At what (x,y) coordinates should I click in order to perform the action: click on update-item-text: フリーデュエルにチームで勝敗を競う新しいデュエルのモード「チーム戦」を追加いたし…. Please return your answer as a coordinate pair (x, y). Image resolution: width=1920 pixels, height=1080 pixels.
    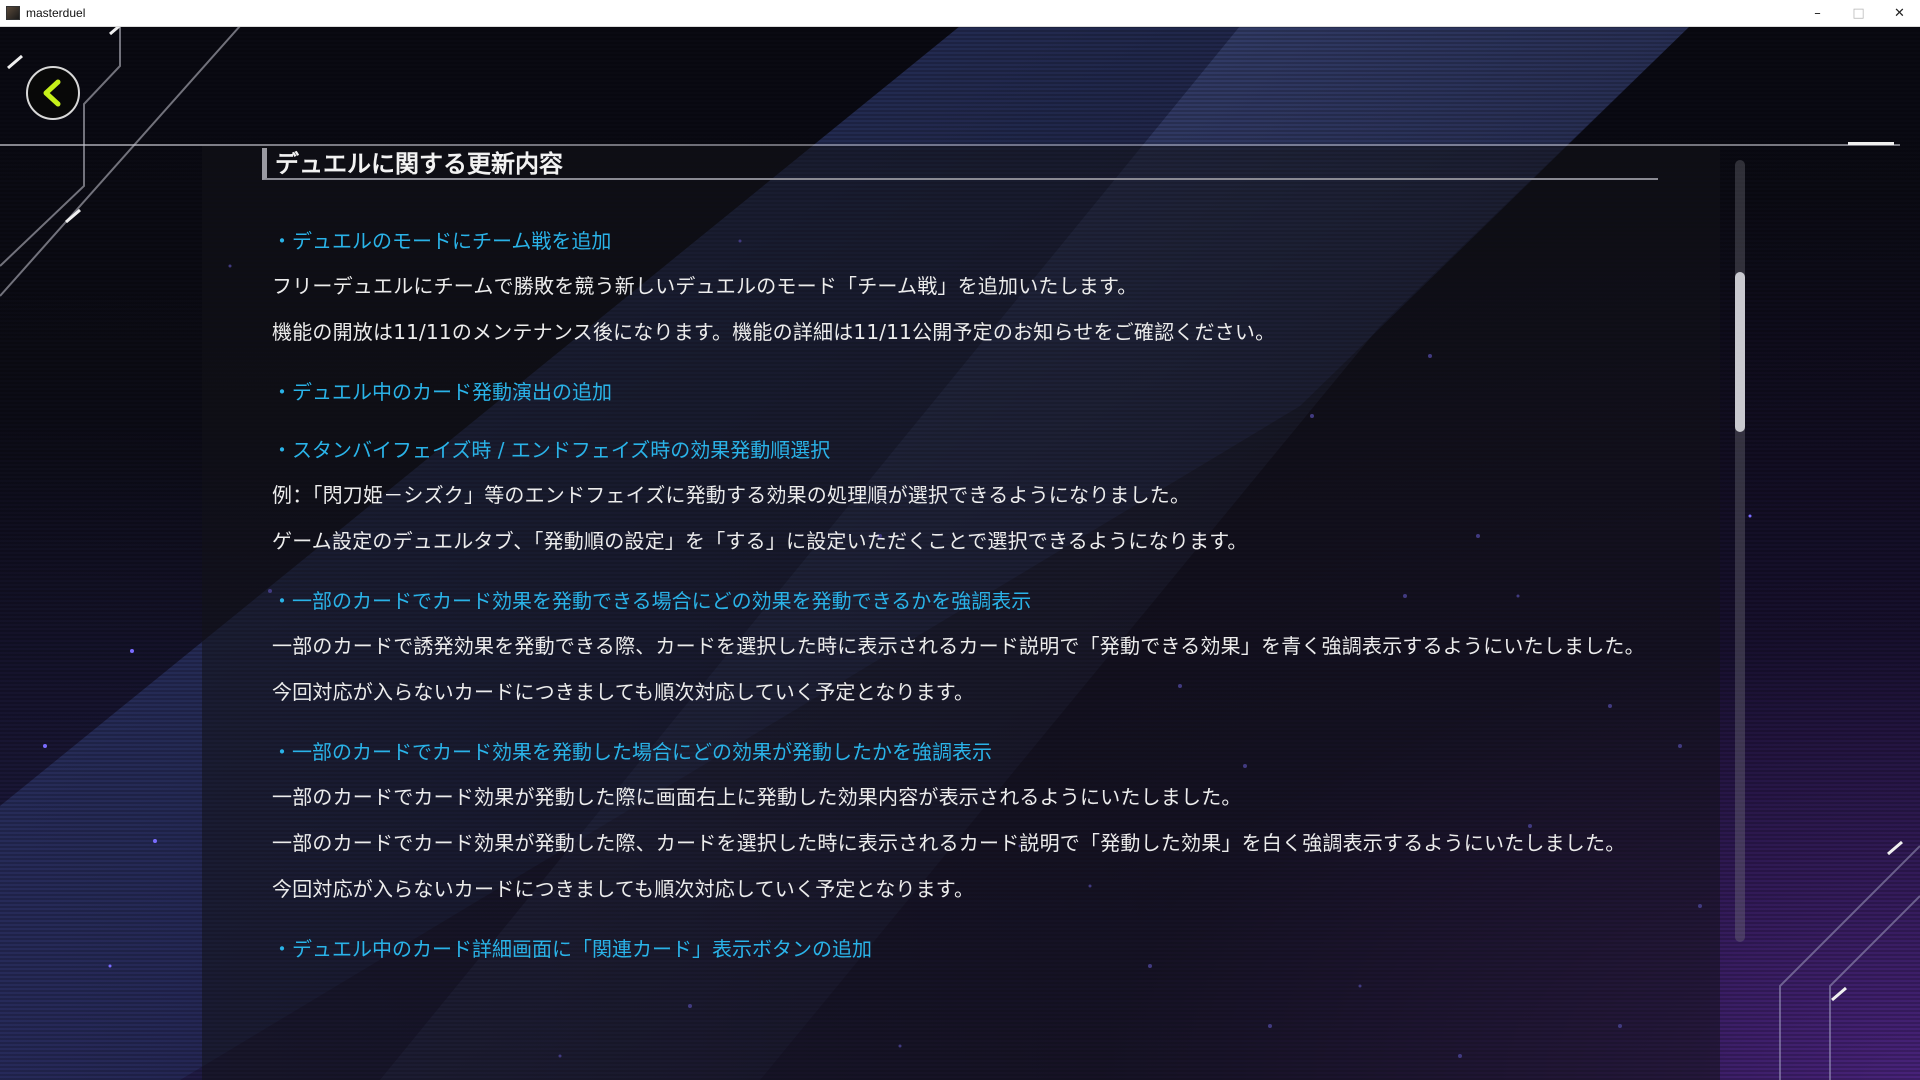
    Looking at the image, I should click on (705, 286).